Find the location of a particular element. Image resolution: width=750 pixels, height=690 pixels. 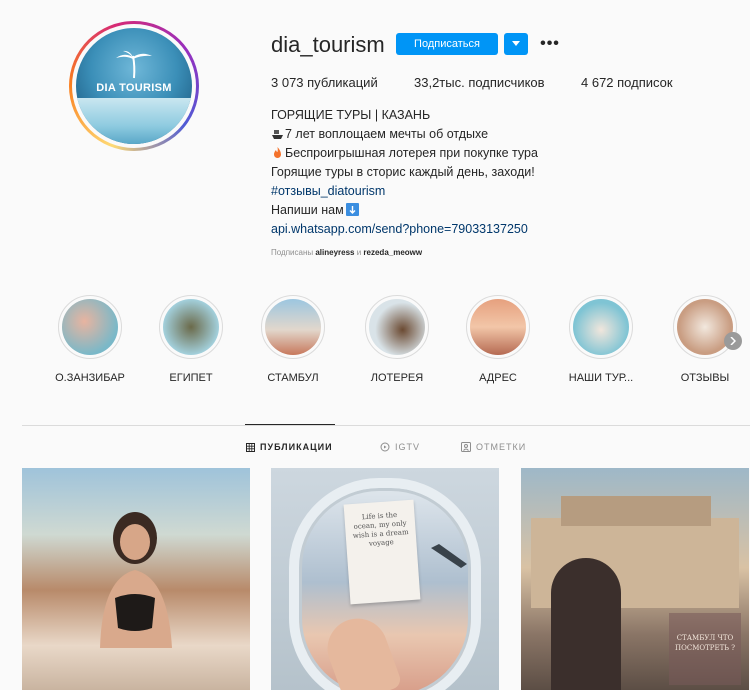

arrow-down-icon is located at coordinates (352, 209).